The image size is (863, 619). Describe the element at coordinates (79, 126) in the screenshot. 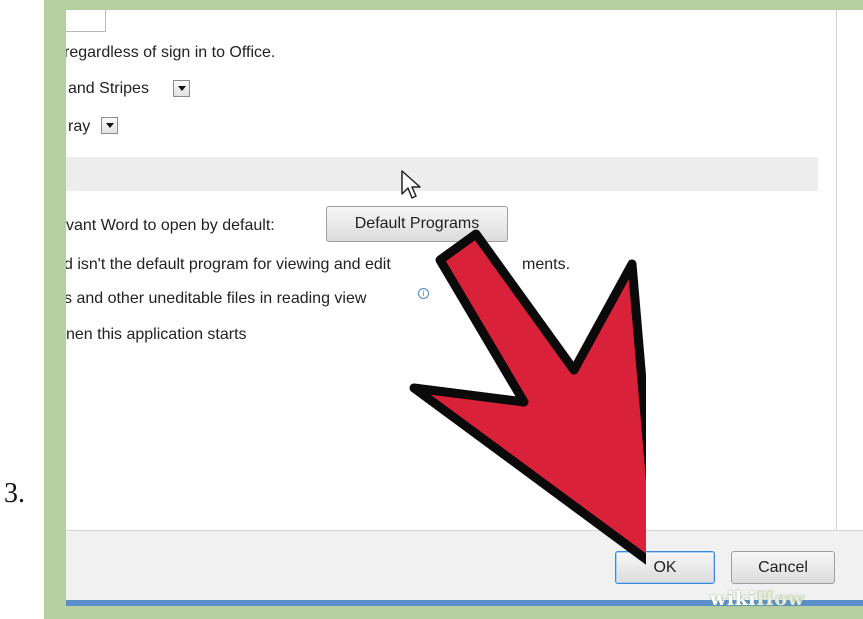

I see `office-theme-value: ray` at that location.